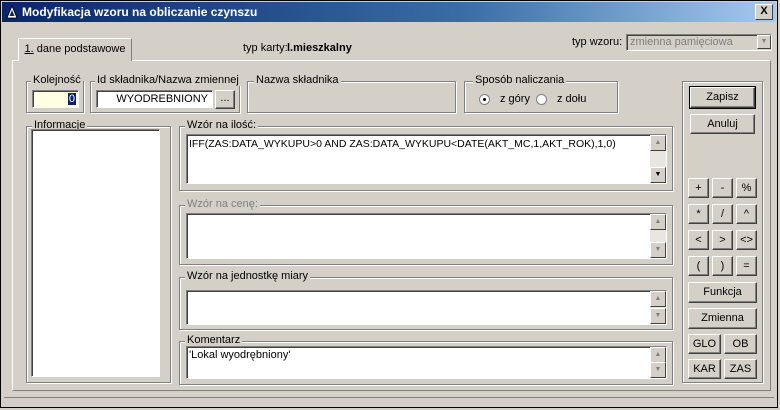  Describe the element at coordinates (572, 99) in the screenshot. I see `radio-z-dolu-label: z dołu` at that location.